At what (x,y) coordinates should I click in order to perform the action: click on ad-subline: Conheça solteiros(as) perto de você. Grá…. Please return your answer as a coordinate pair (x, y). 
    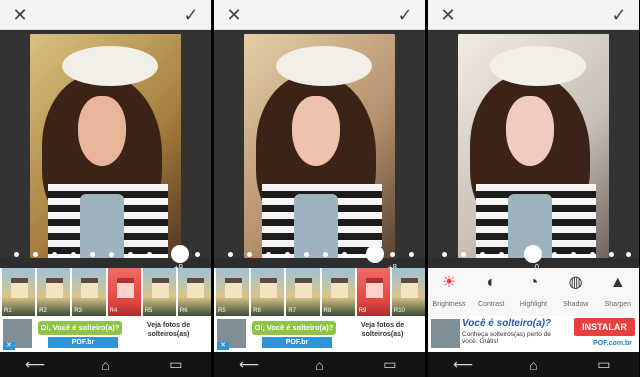
    Looking at the image, I should click on (506, 338).